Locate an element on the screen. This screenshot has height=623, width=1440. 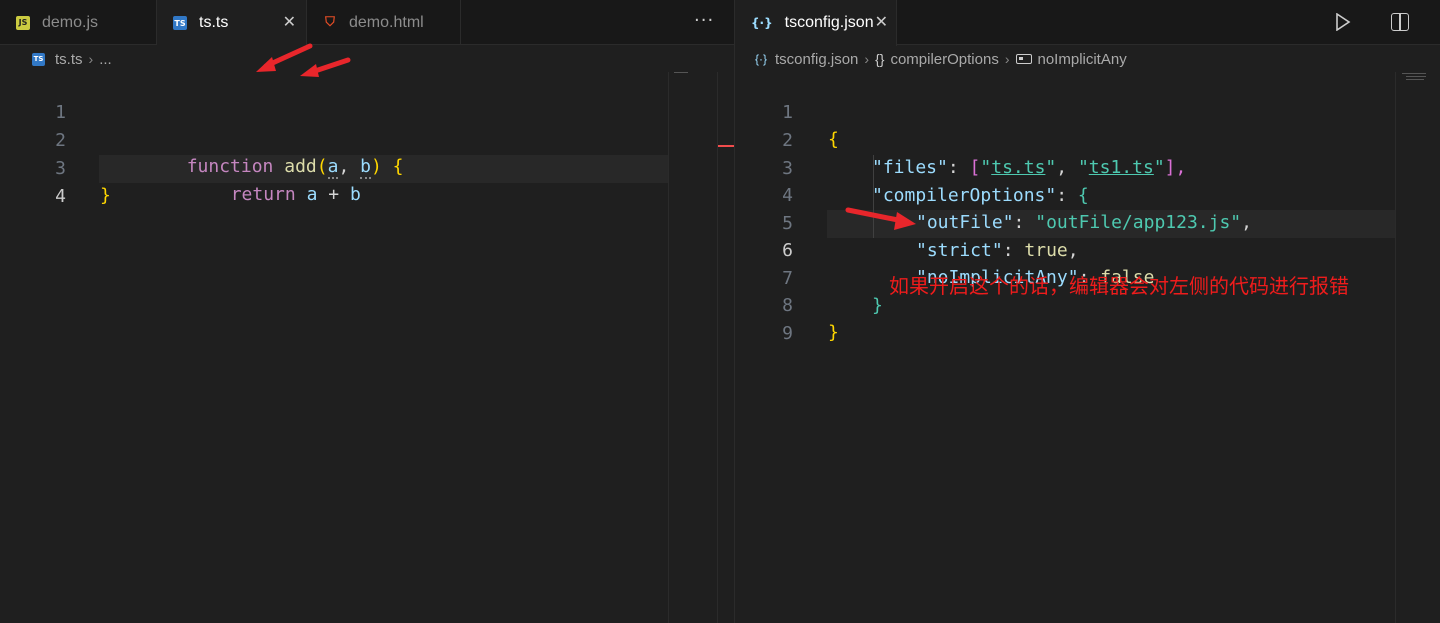
code-line: 5 "strict": true, is located at coordinates (1087, 222).